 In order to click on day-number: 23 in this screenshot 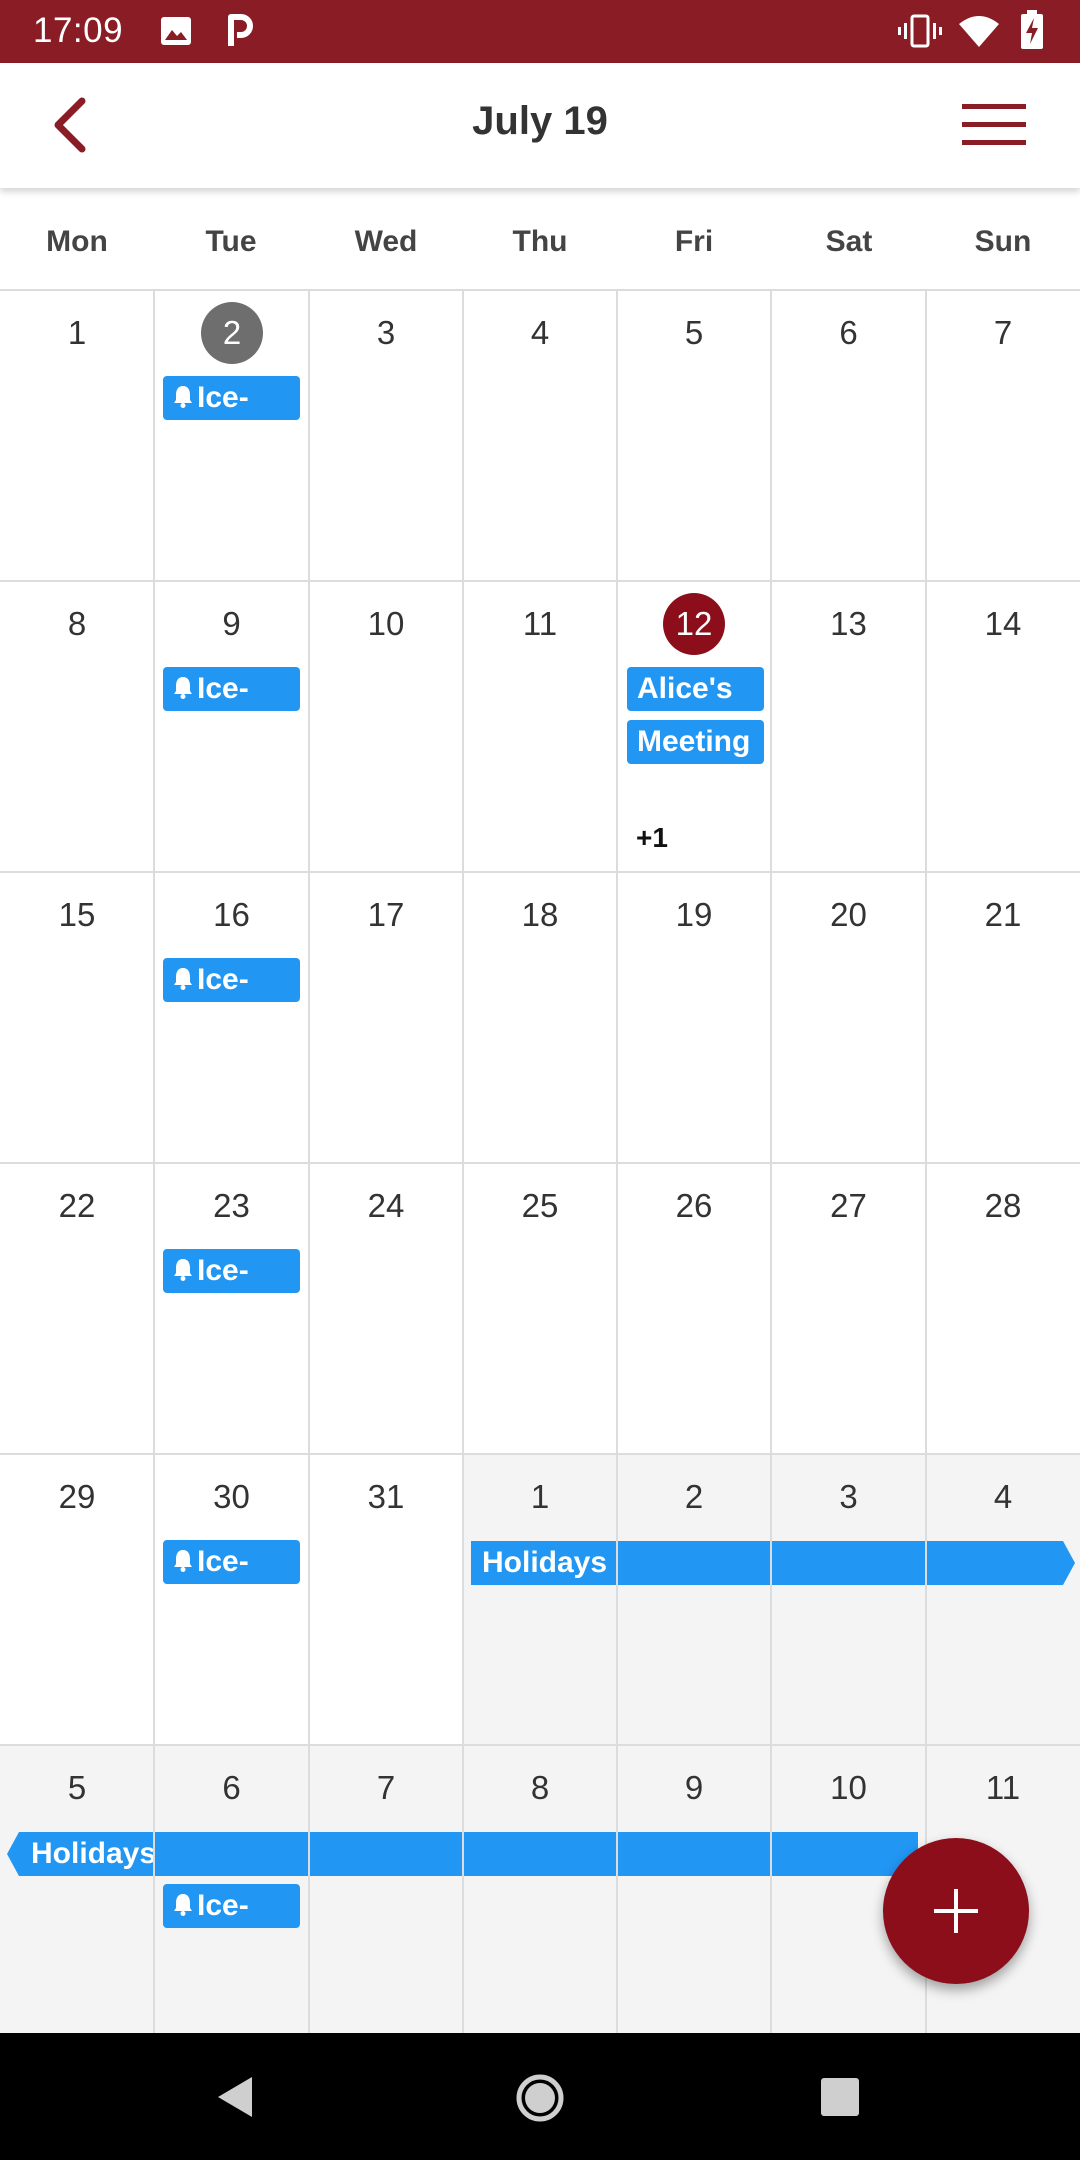, I will do `click(231, 1205)`.